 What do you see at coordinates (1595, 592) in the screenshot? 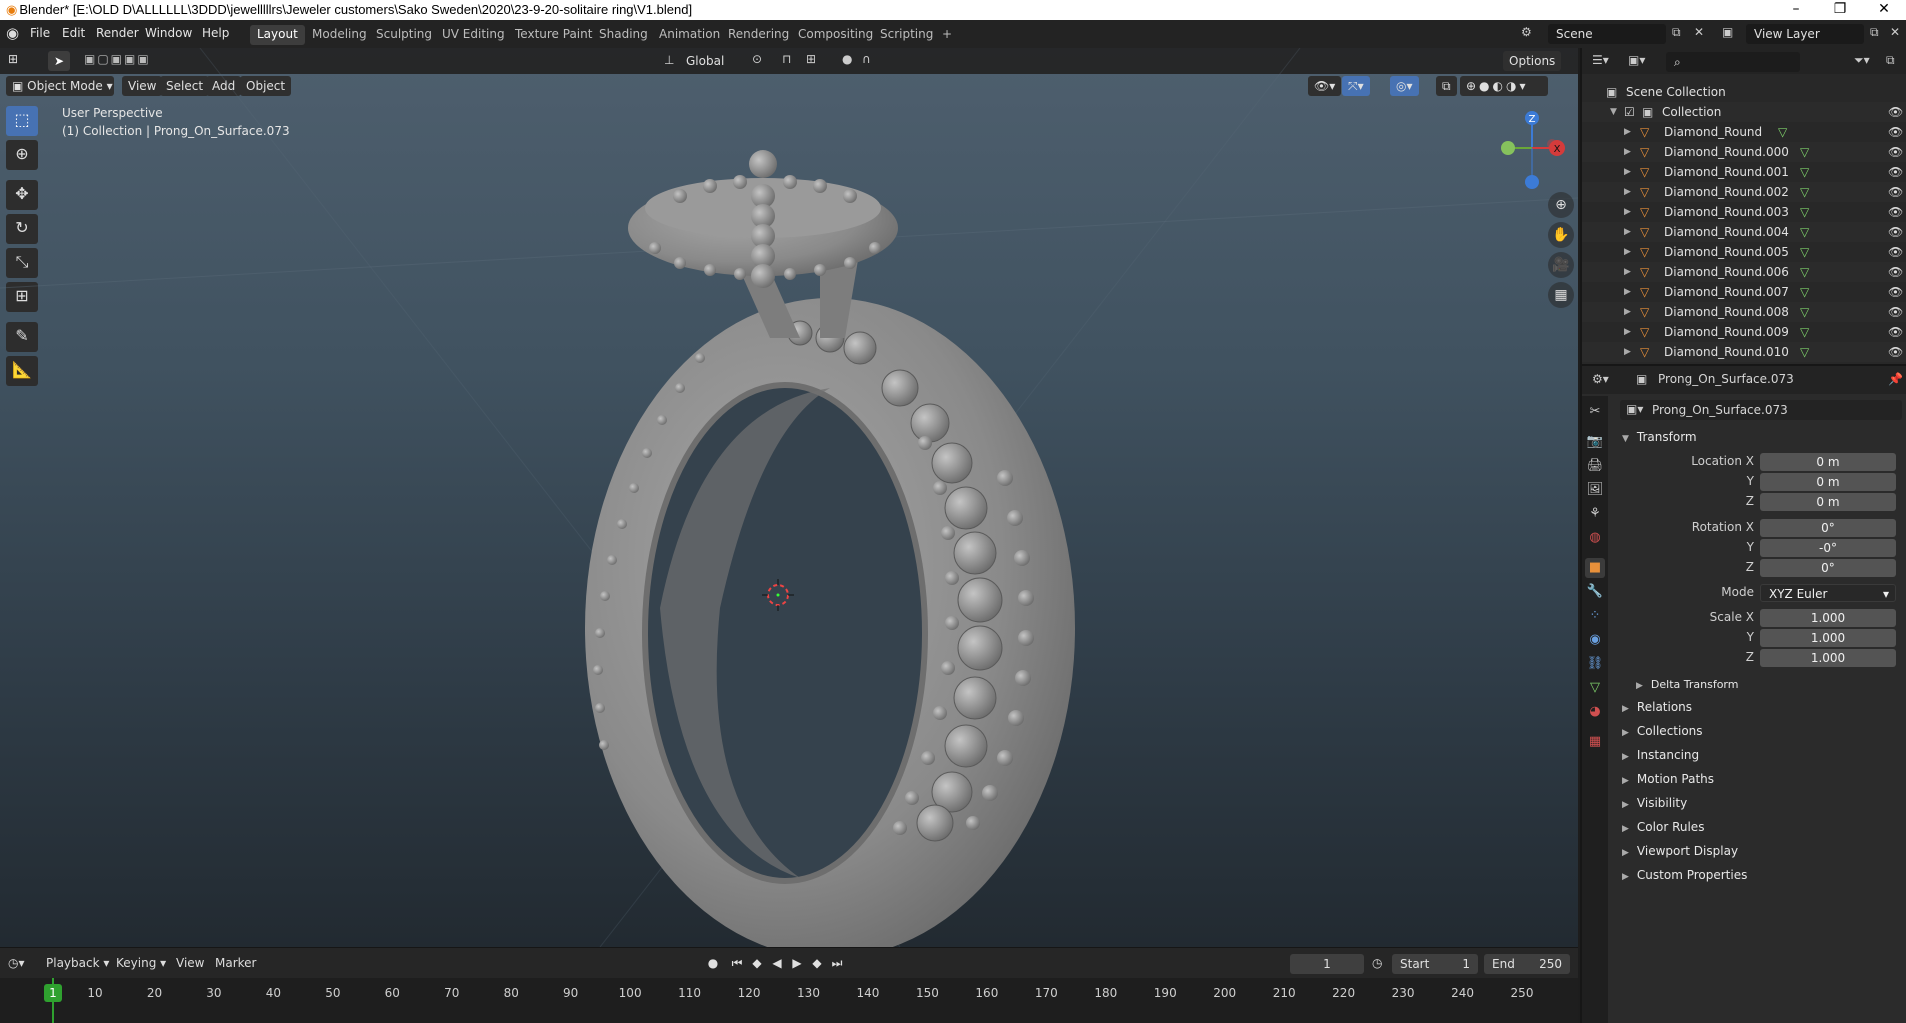
I see `modifier-tab-icon: 🔧` at bounding box center [1595, 592].